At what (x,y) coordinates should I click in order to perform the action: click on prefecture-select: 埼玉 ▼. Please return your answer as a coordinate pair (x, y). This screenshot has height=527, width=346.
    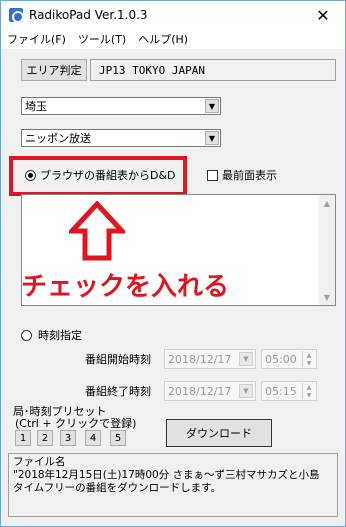
    Looking at the image, I should click on (121, 106).